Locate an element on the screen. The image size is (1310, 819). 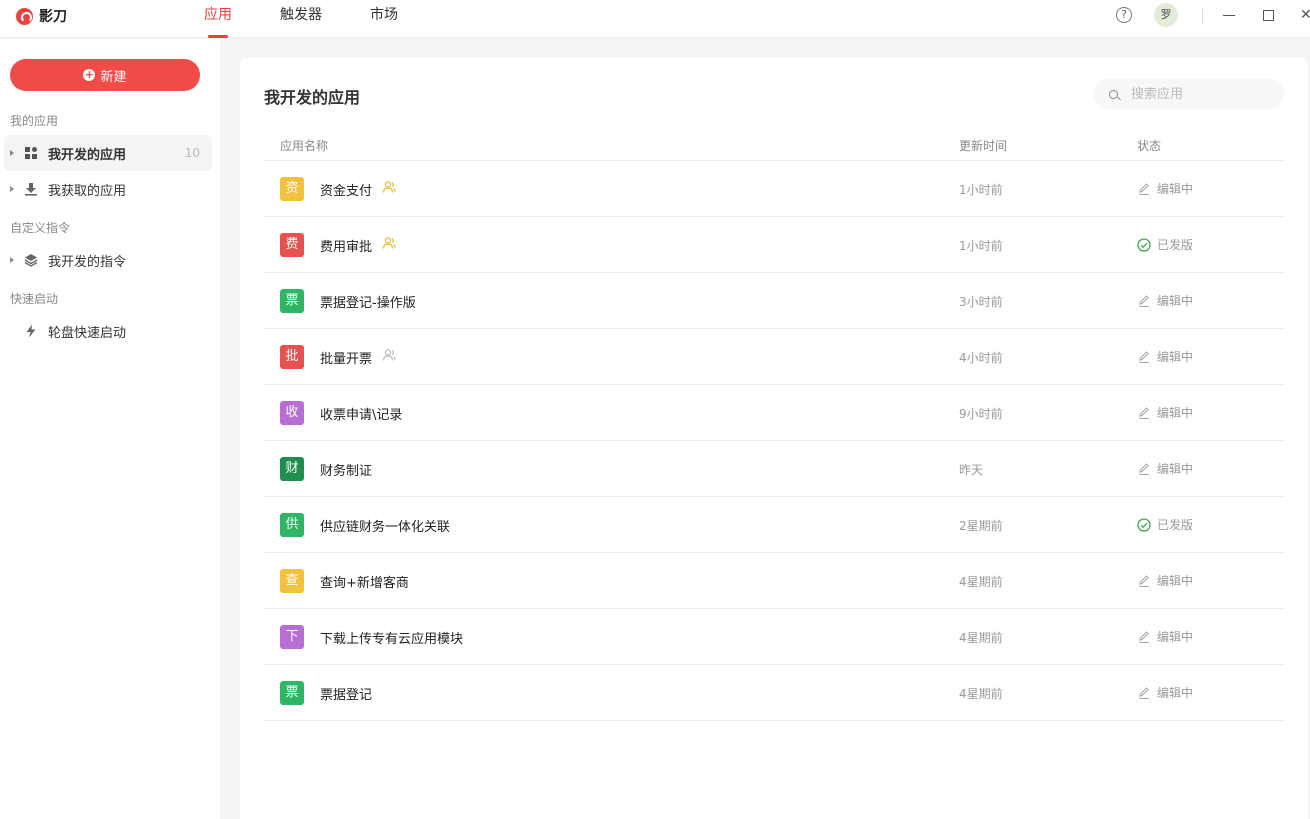
app-icon: 供 is located at coordinates (292, 525).